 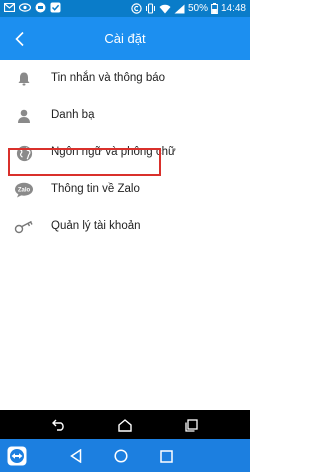 I want to click on system-nav-bar, so click(x=125, y=424).